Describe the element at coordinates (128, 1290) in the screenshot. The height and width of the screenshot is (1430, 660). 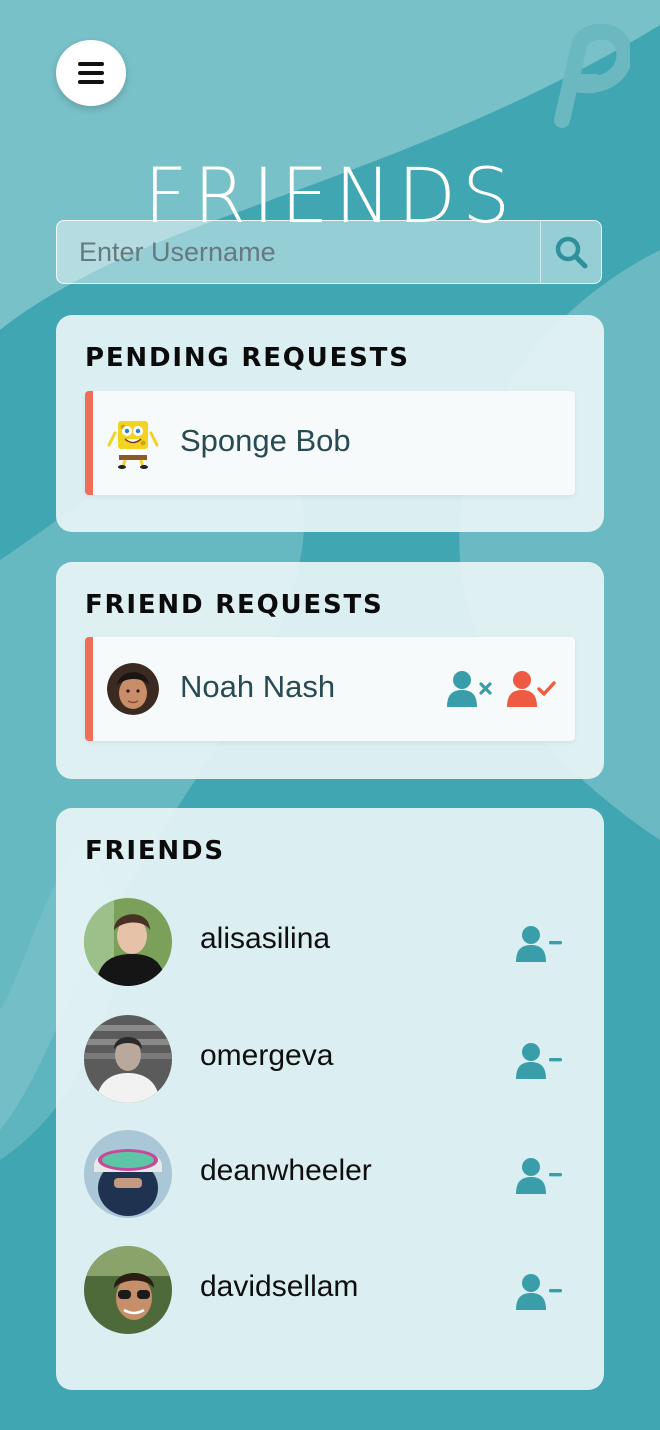
I see `davidsellam-avatar` at that location.